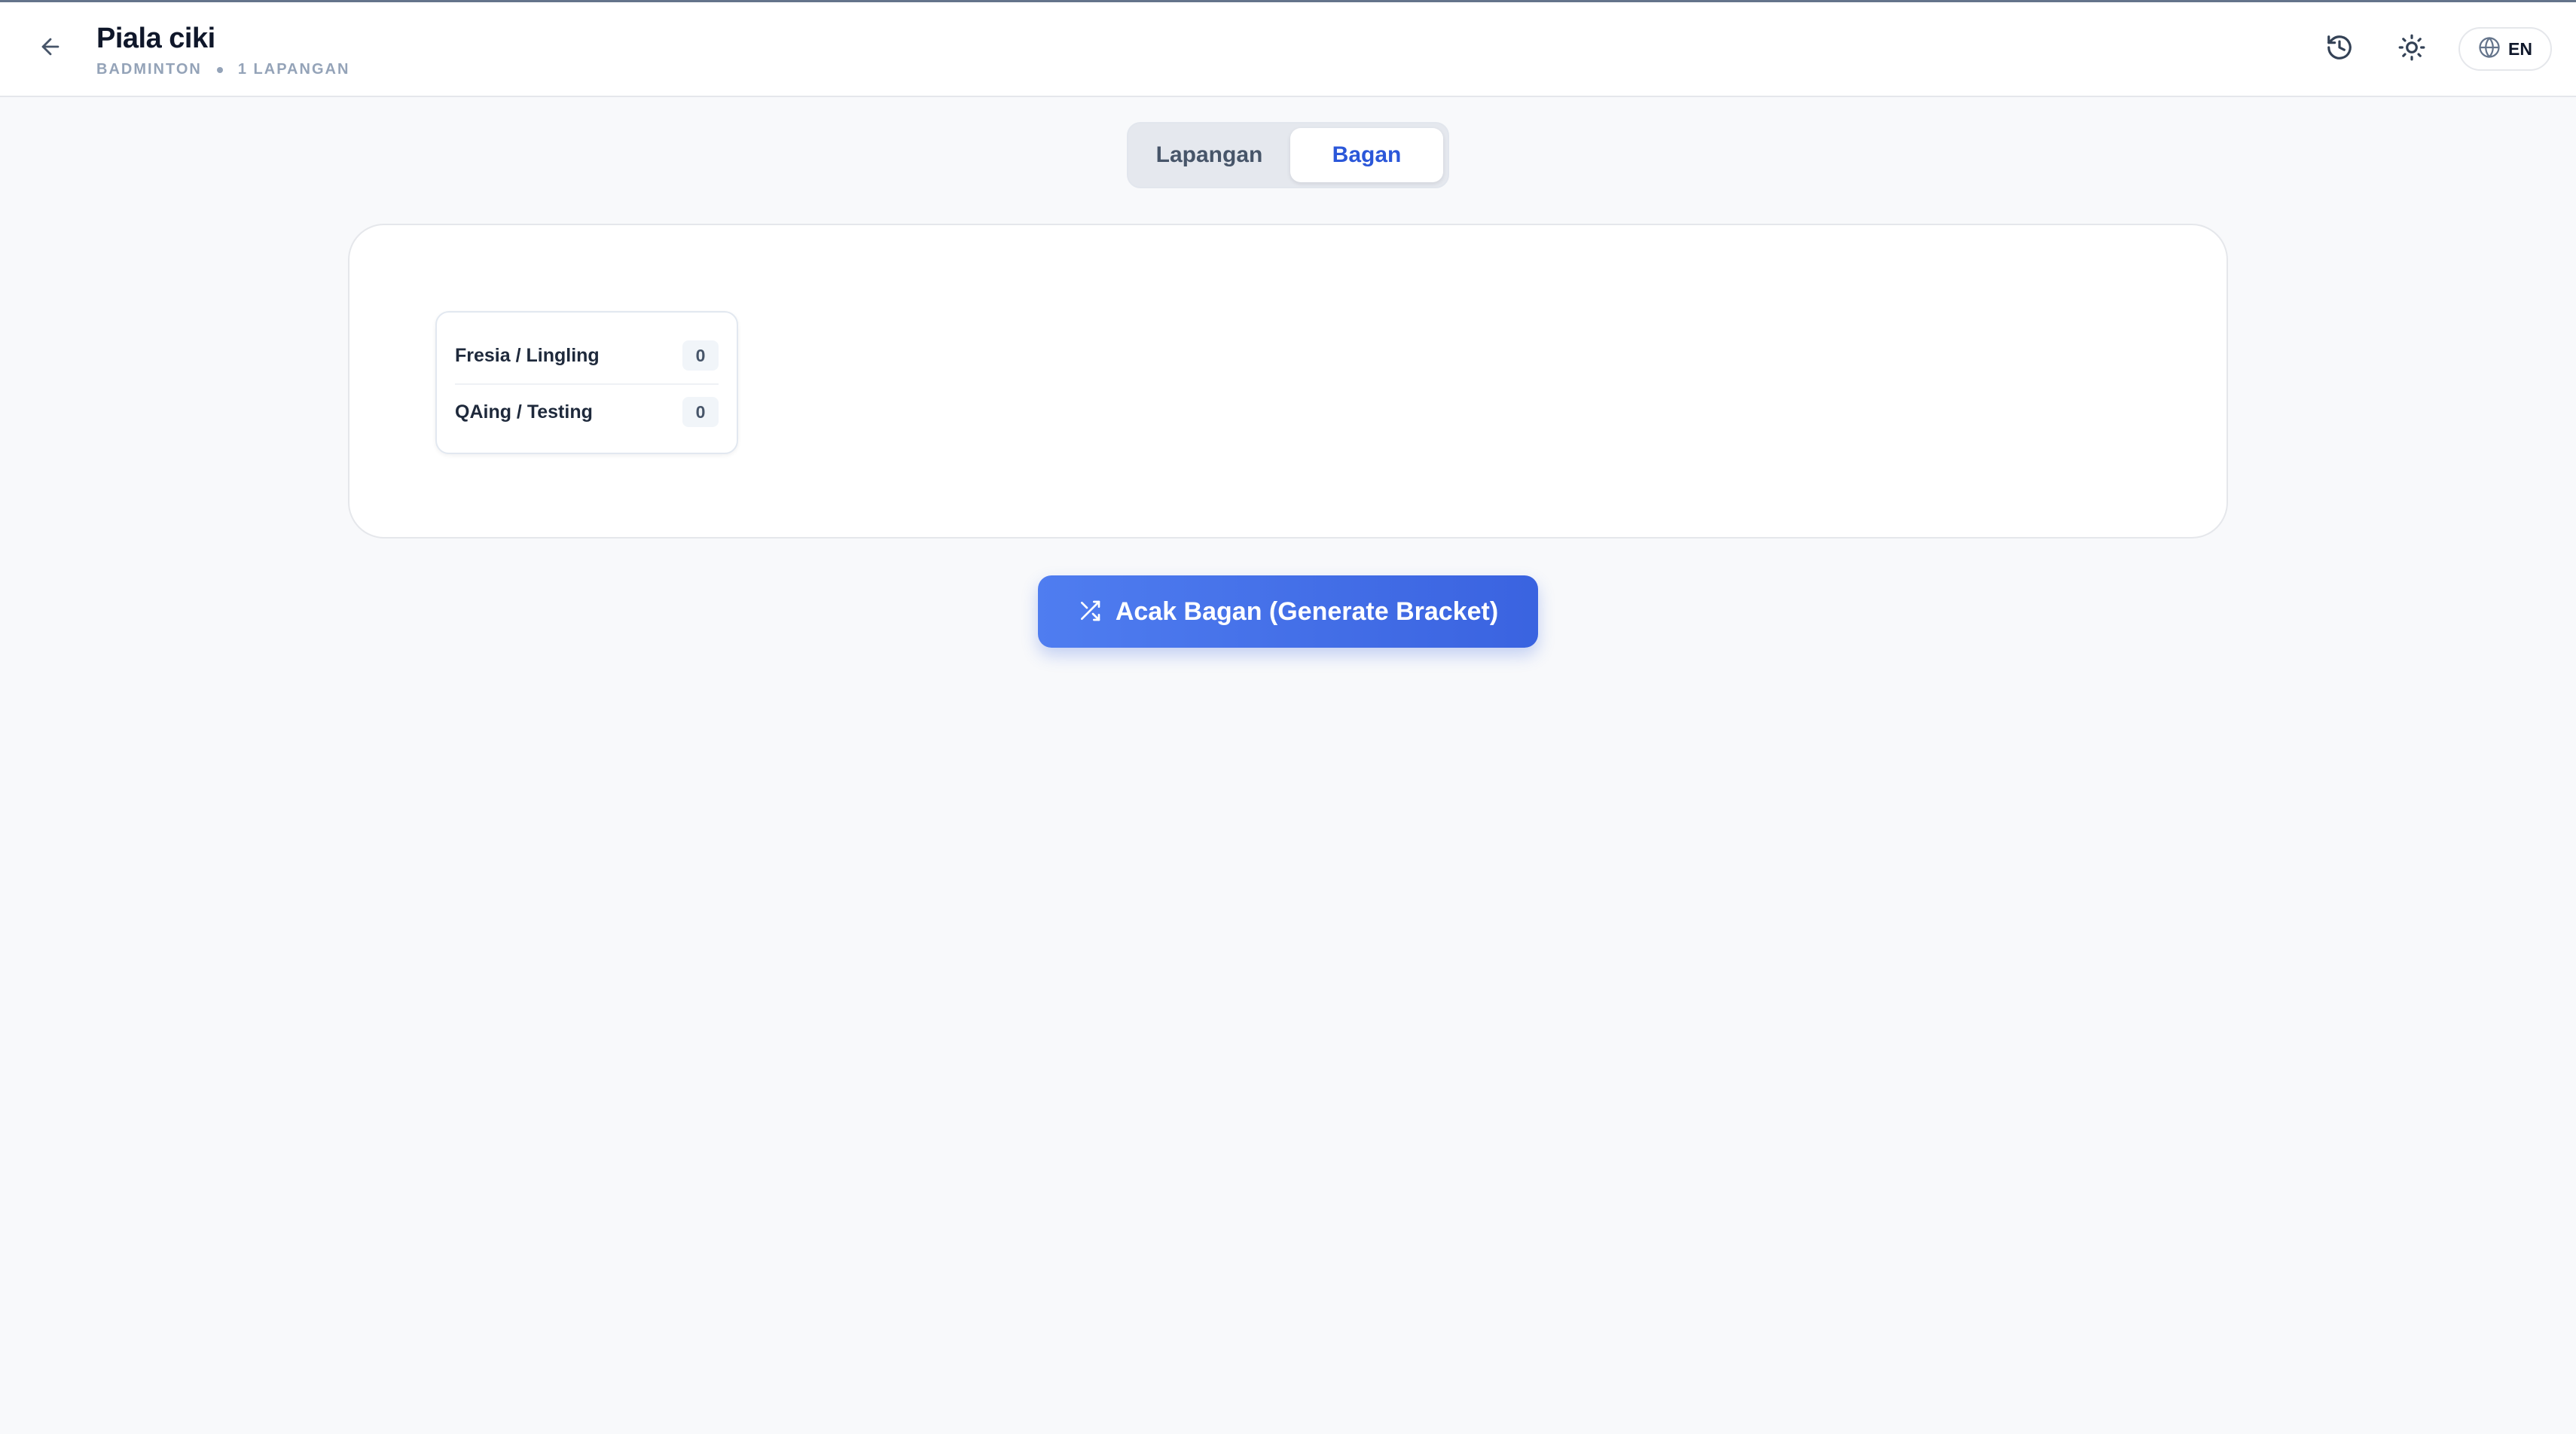 This screenshot has height=1434, width=2576. I want to click on page-title: Piala ciki, so click(155, 38).